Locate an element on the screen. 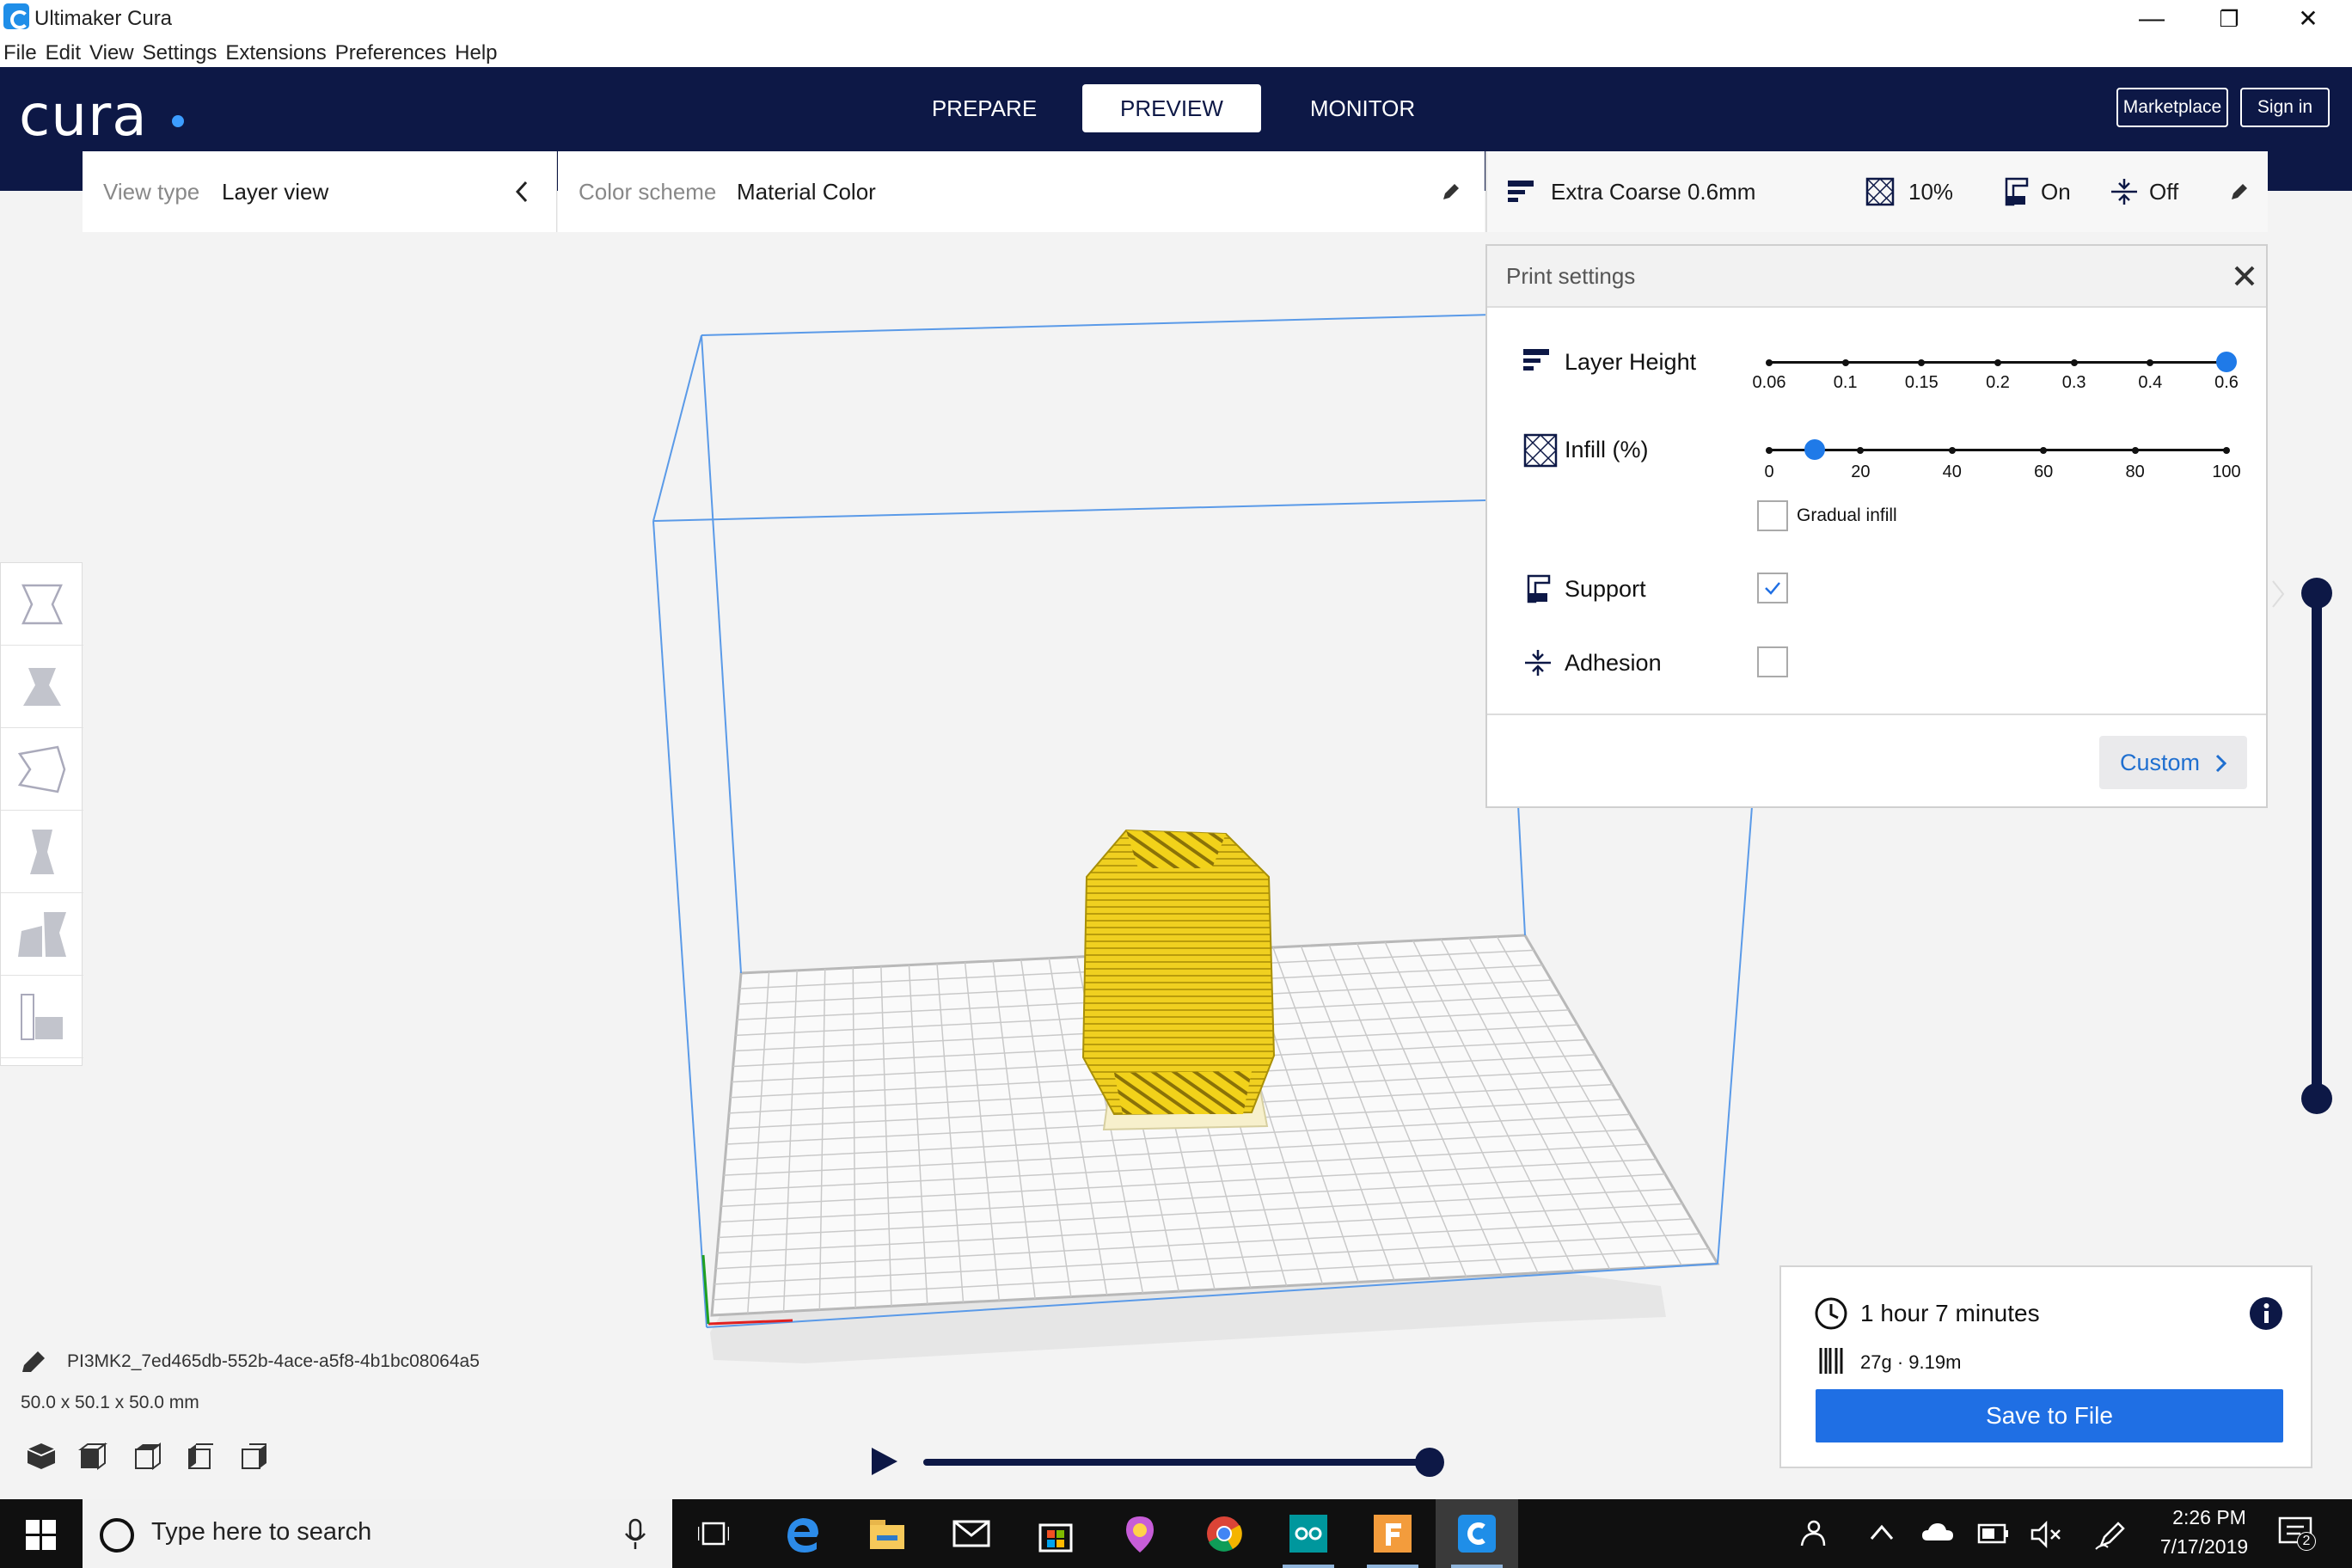 Image resolution: width=2352 pixels, height=1568 pixels. pen-workspace-icon is located at coordinates (2111, 1534).